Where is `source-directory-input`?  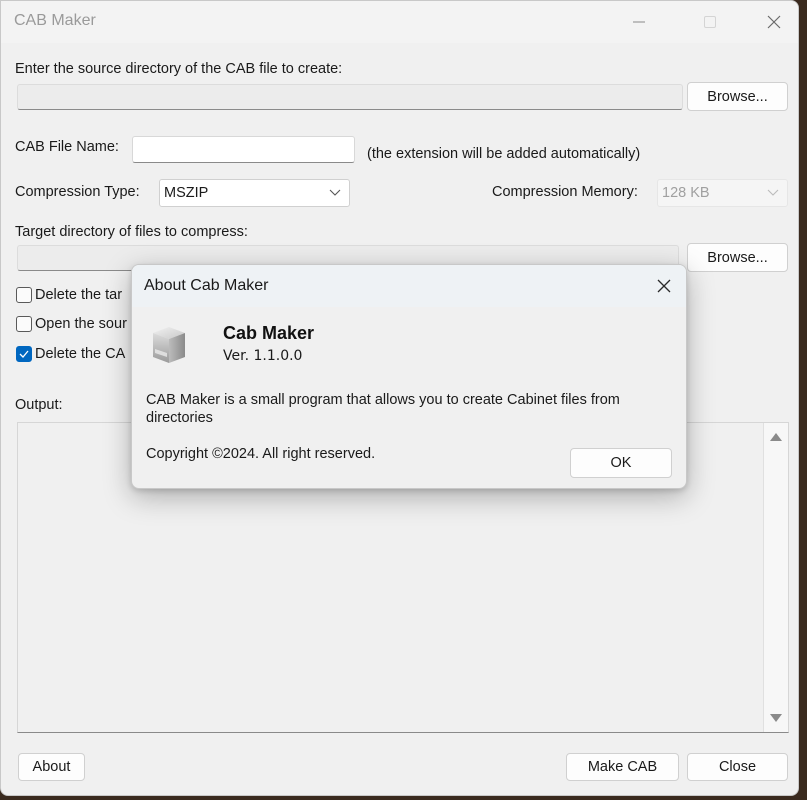 source-directory-input is located at coordinates (350, 97).